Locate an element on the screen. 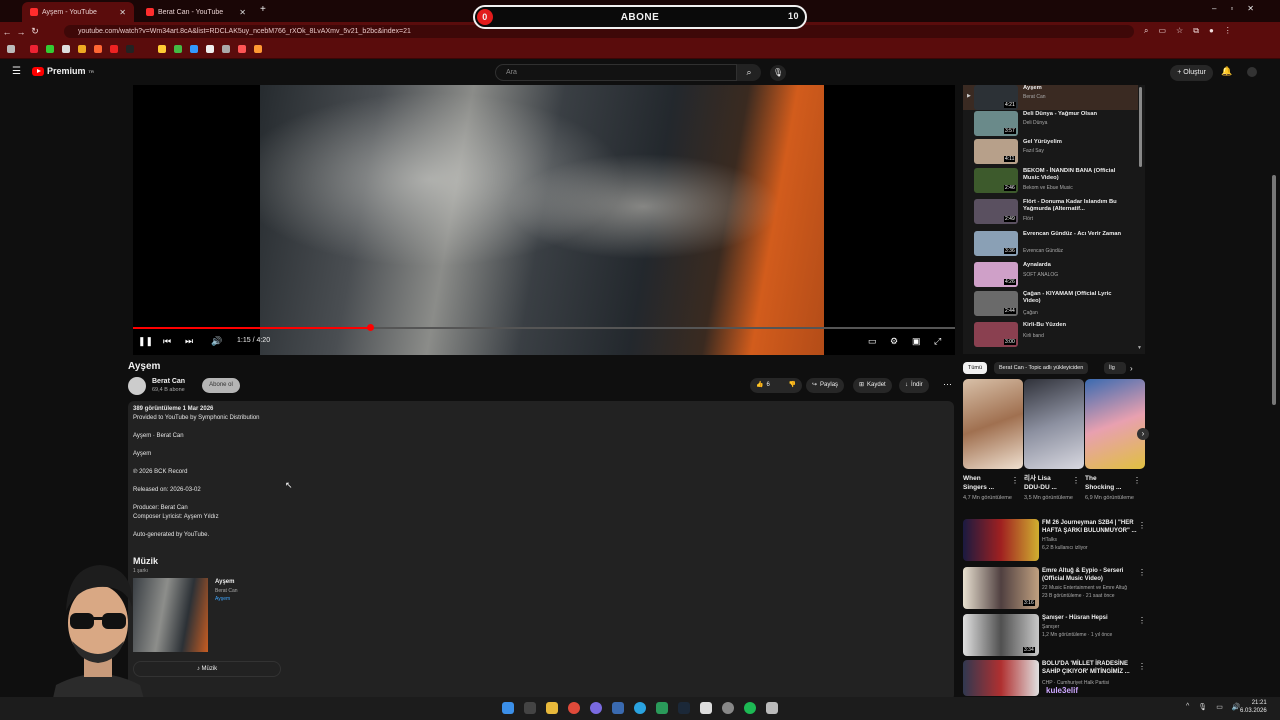  folder-bookmark-icon is located at coordinates (162, 49).